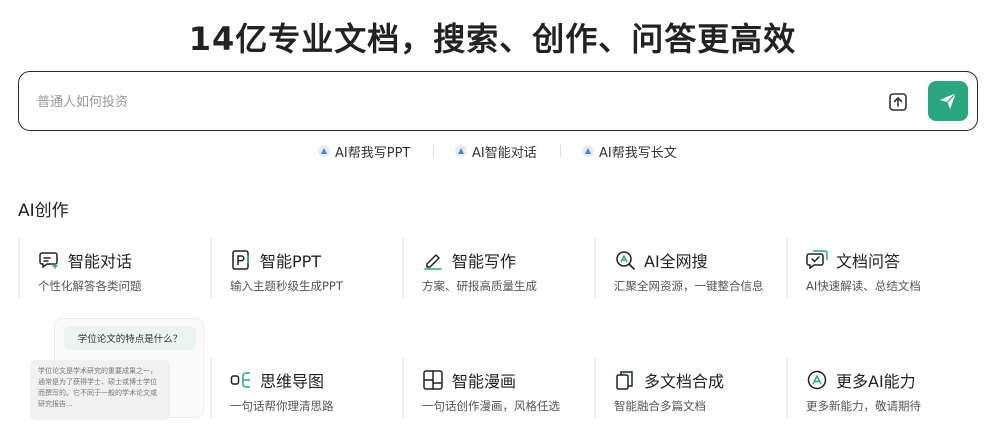 This screenshot has width=985, height=436. I want to click on search-box, so click(498, 101).